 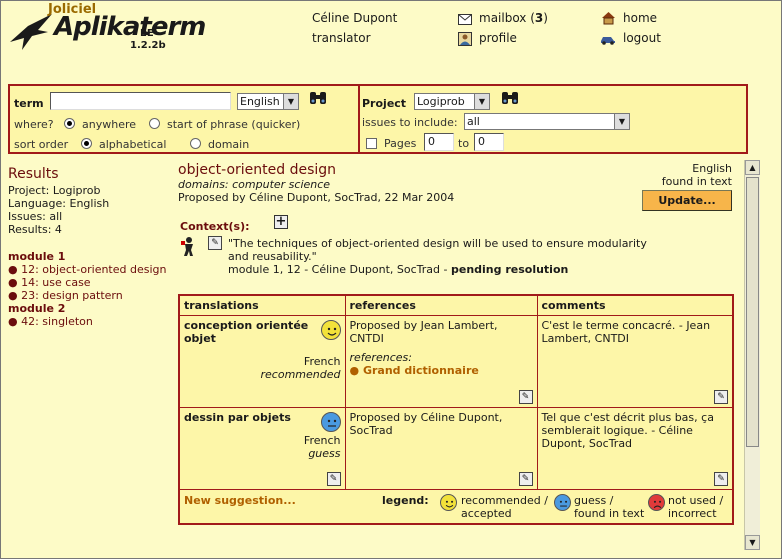 I want to click on binoculars-project-icon, so click(x=510, y=98).